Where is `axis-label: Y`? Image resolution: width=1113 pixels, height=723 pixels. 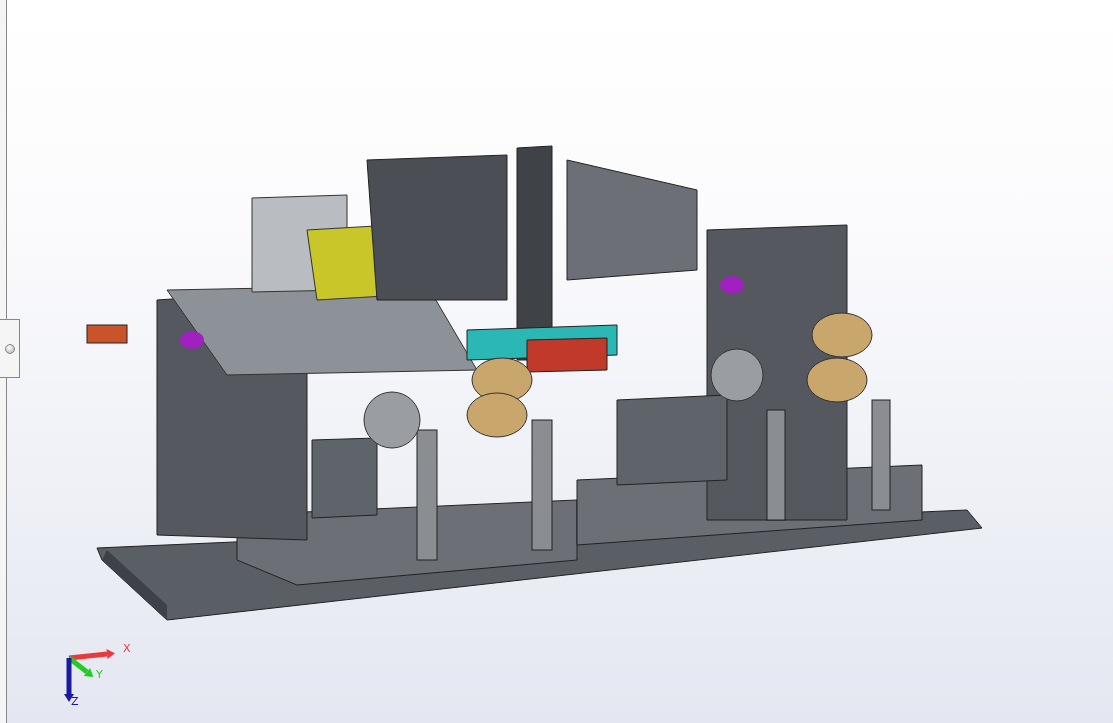
axis-label: Y is located at coordinates (99, 674).